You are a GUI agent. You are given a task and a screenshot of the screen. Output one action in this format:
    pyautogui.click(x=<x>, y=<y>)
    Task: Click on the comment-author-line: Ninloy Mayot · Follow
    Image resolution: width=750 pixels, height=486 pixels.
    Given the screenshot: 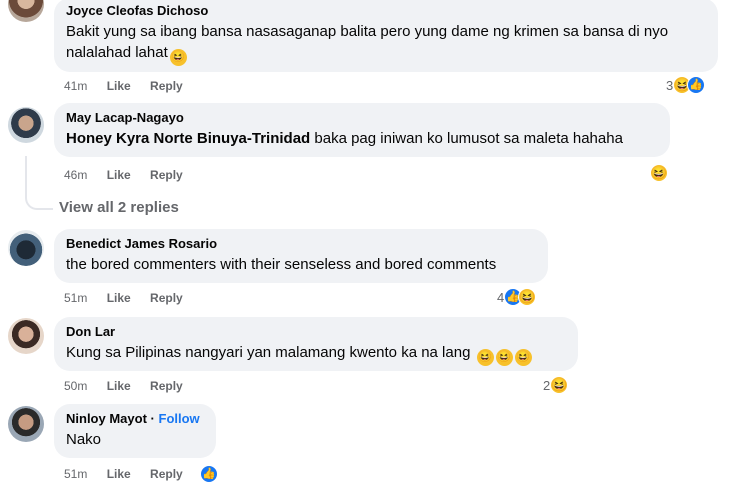 What is the action you would take?
    pyautogui.click(x=135, y=418)
    